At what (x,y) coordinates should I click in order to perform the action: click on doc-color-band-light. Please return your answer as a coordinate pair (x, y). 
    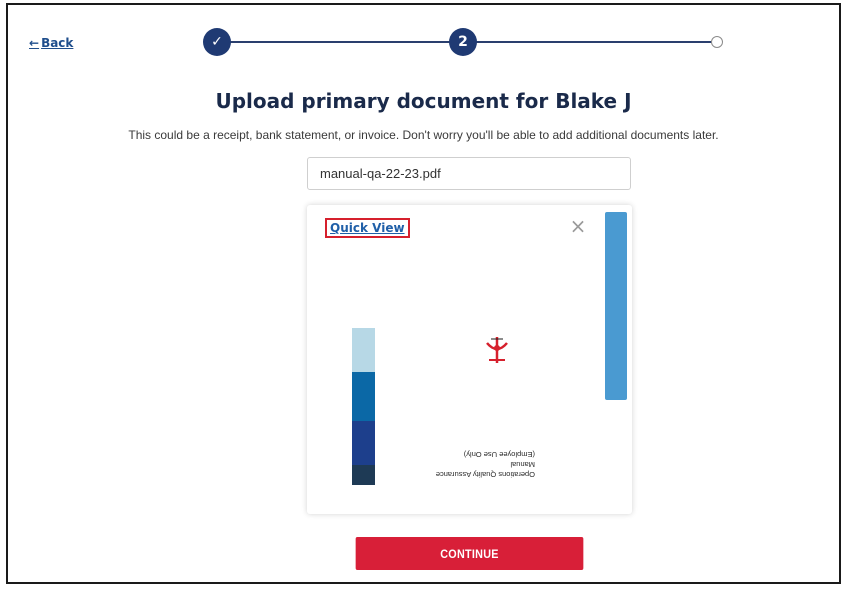
    Looking at the image, I should click on (363, 350).